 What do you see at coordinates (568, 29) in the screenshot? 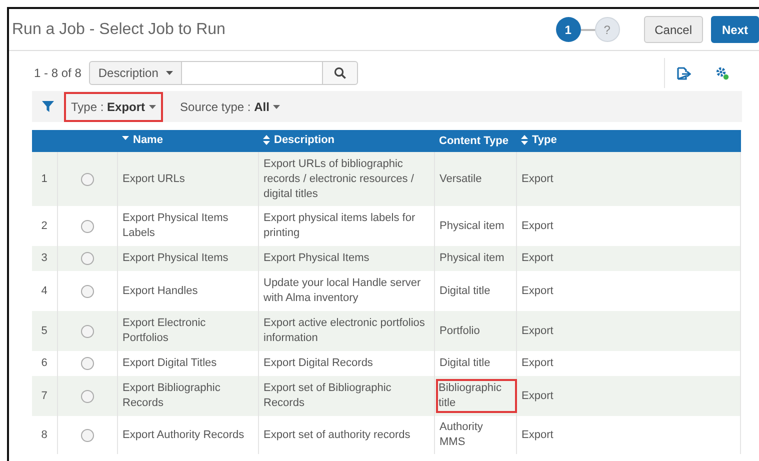
I see `step-indicator: 1` at bounding box center [568, 29].